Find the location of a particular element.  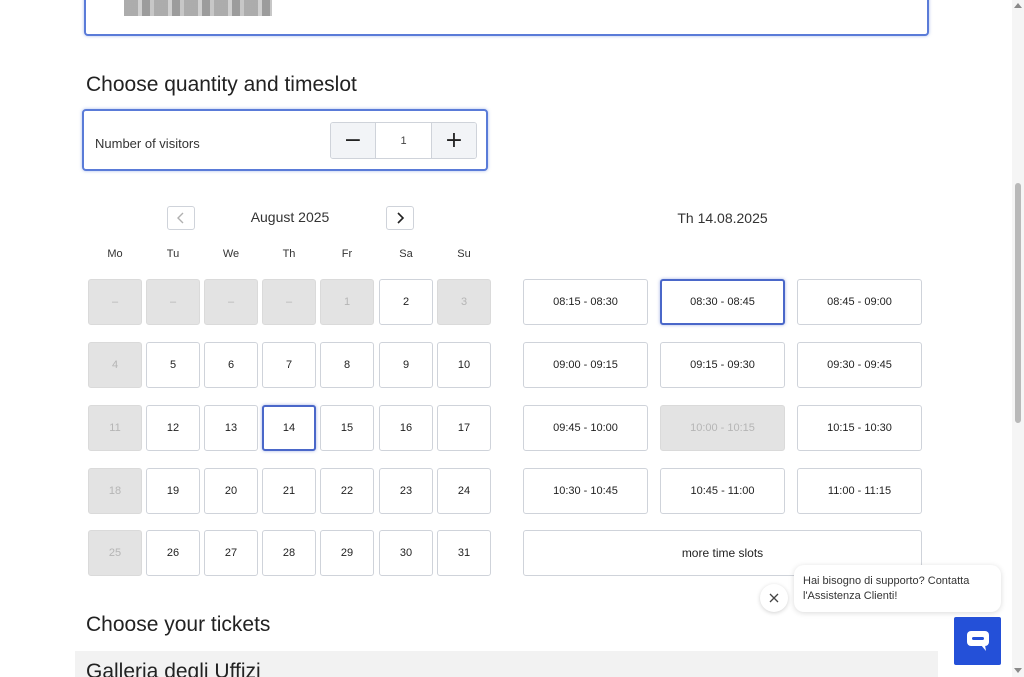

calendar-day: 3 is located at coordinates (464, 302).